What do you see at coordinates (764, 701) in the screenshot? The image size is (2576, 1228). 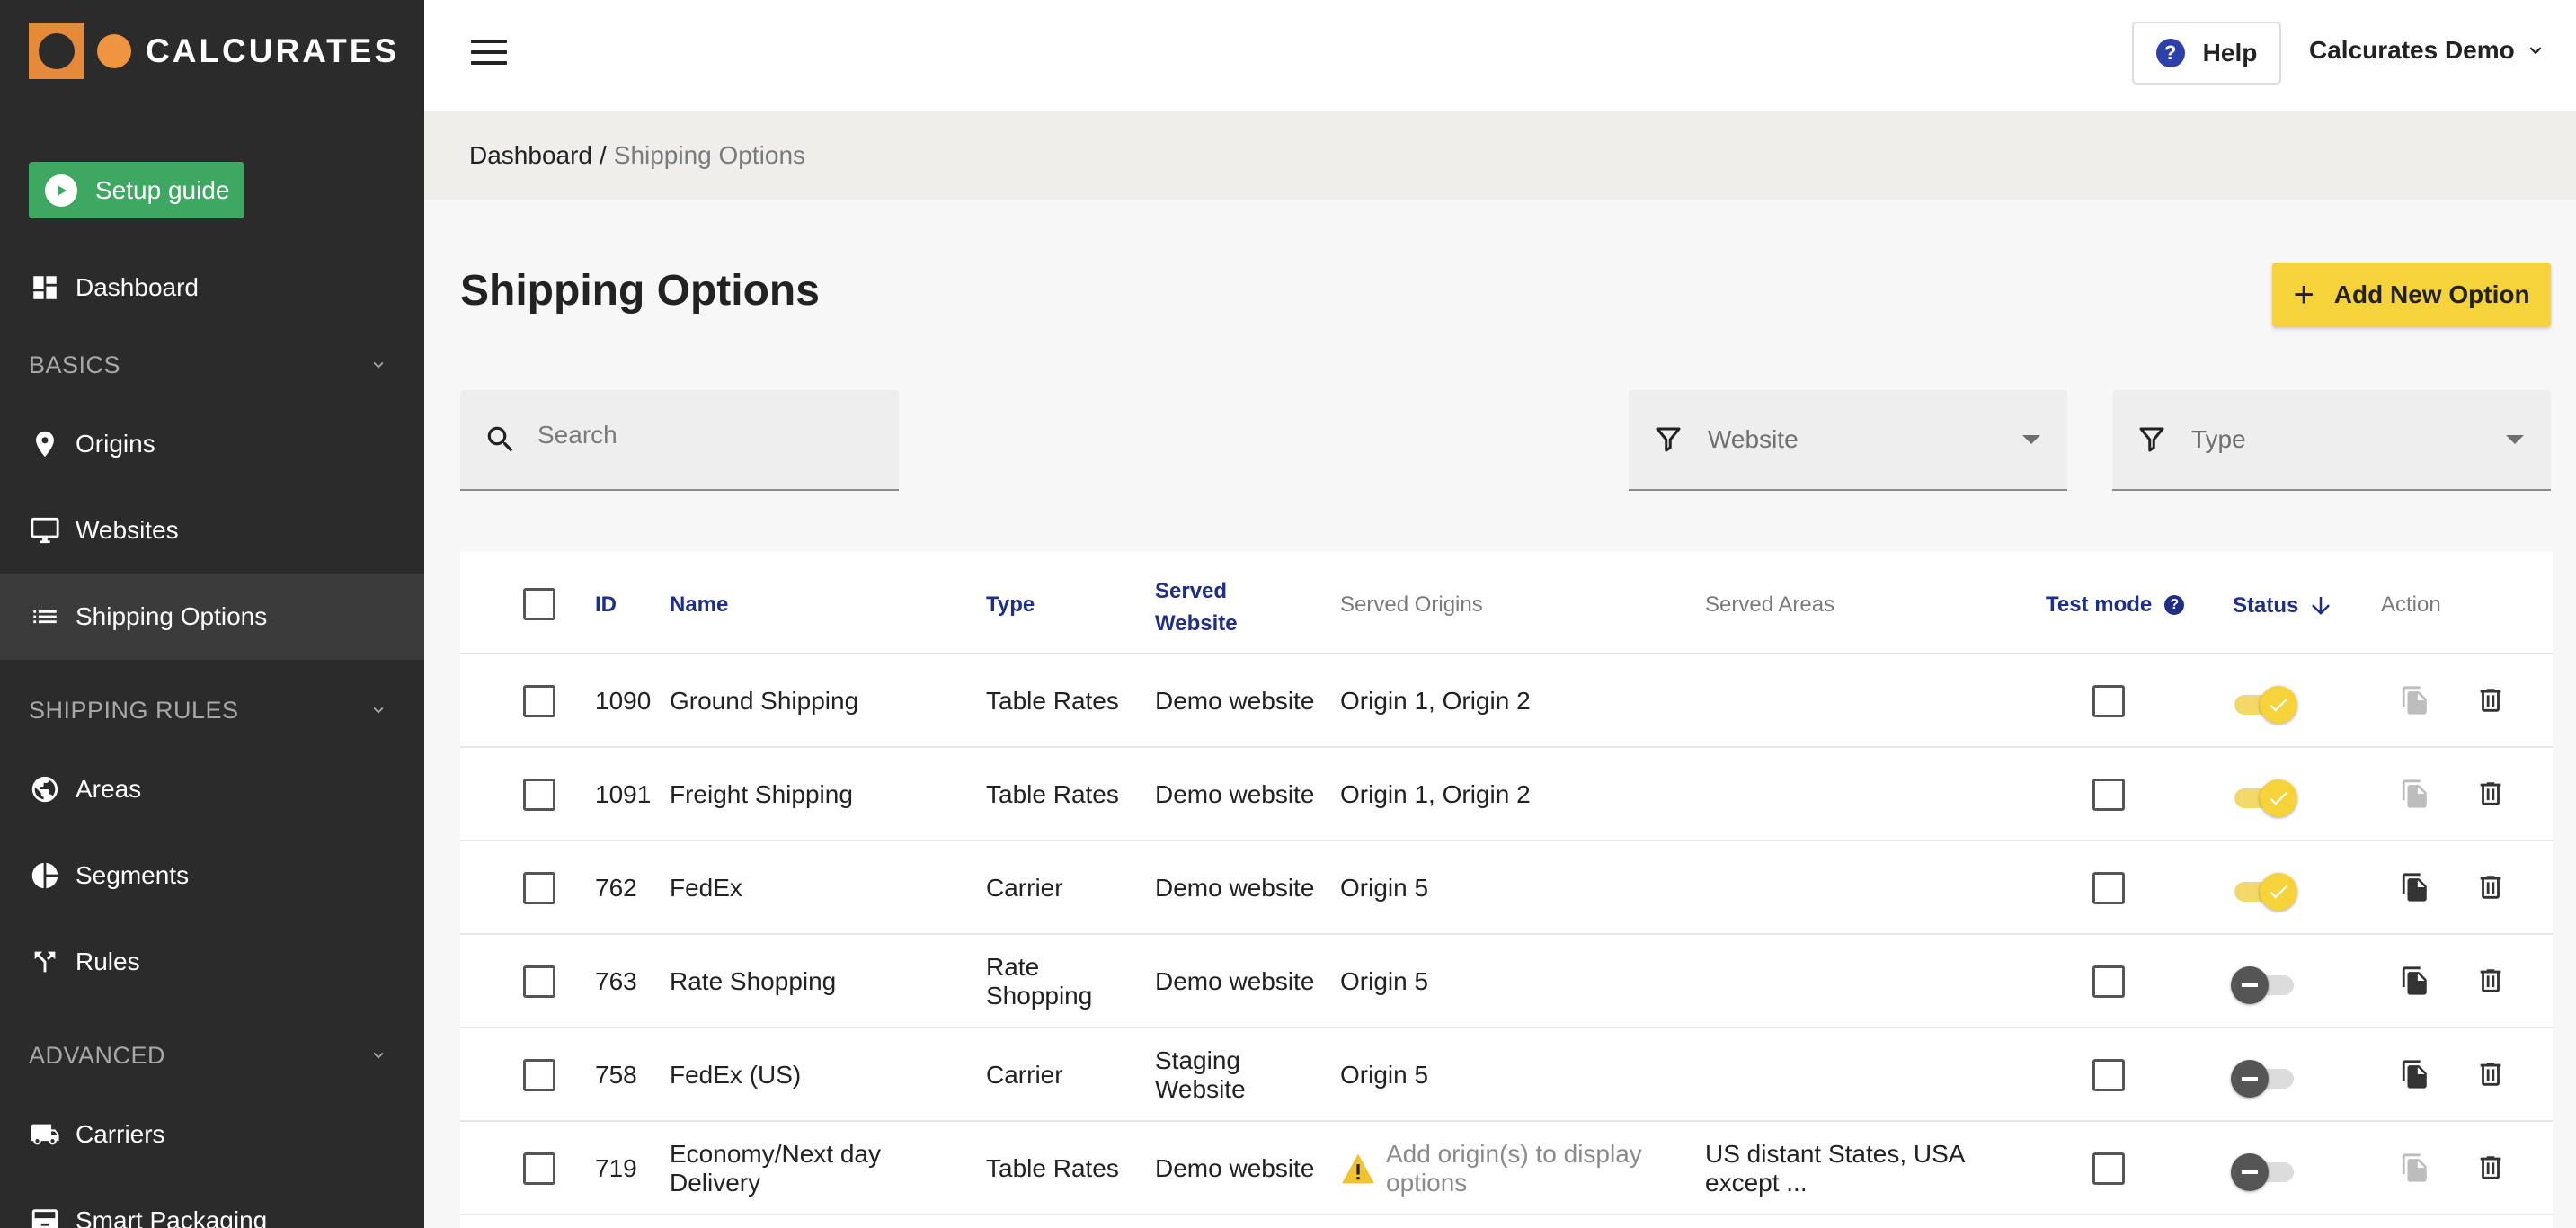 I see `row-name: Ground Shipping` at bounding box center [764, 701].